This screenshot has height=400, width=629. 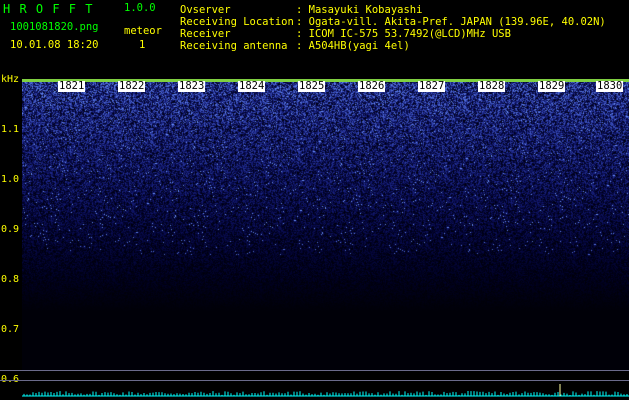 What do you see at coordinates (403, 34) in the screenshot?
I see `station-value-receiver: : ICOM IC-575 53.7492(@LCD)MHz USB` at bounding box center [403, 34].